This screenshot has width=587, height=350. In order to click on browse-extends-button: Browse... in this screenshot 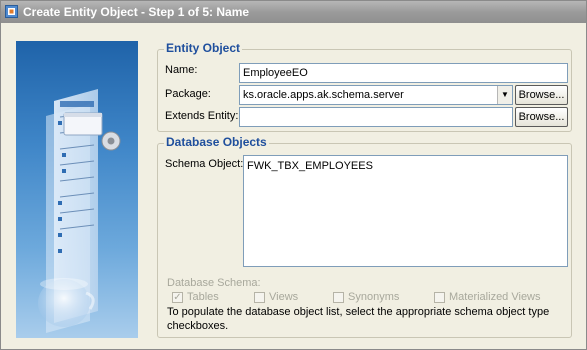, I will do `click(541, 117)`.